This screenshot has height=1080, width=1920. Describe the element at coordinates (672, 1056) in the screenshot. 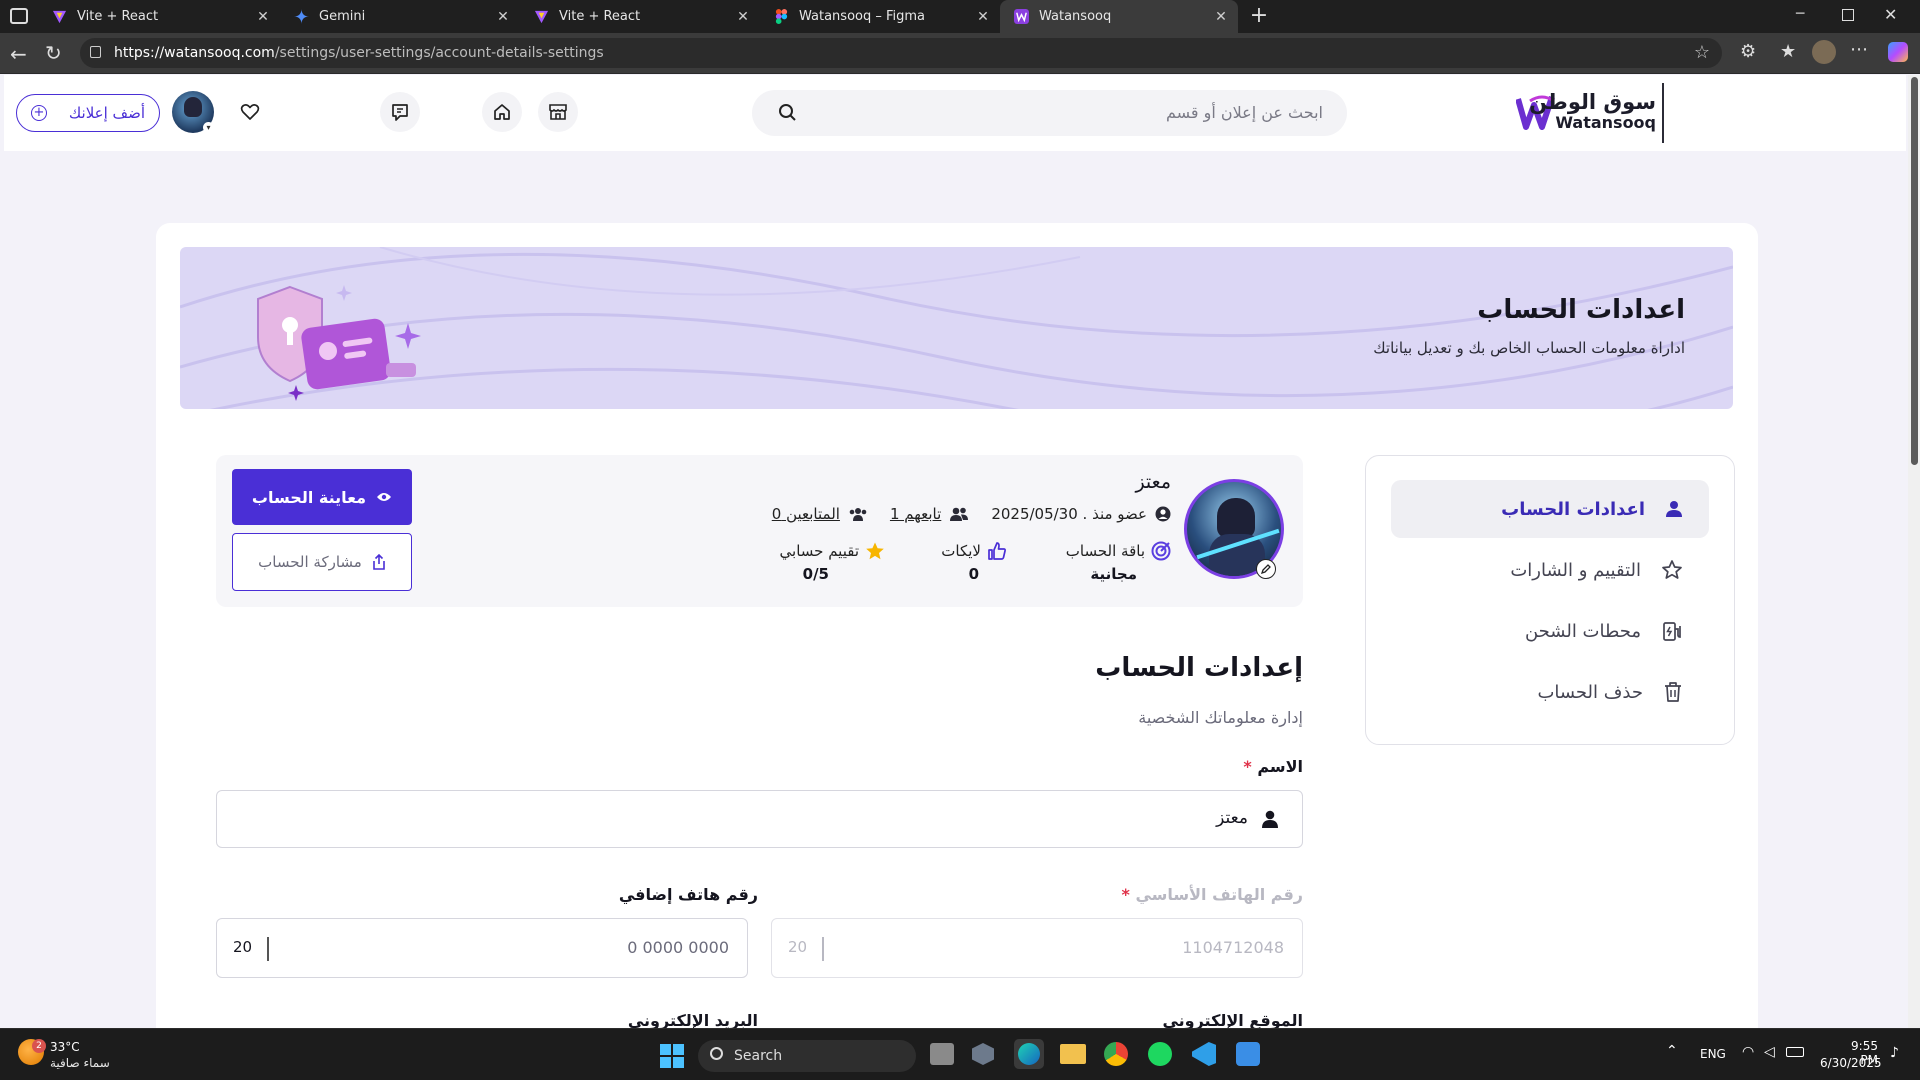

I see `windows-start-icon` at that location.